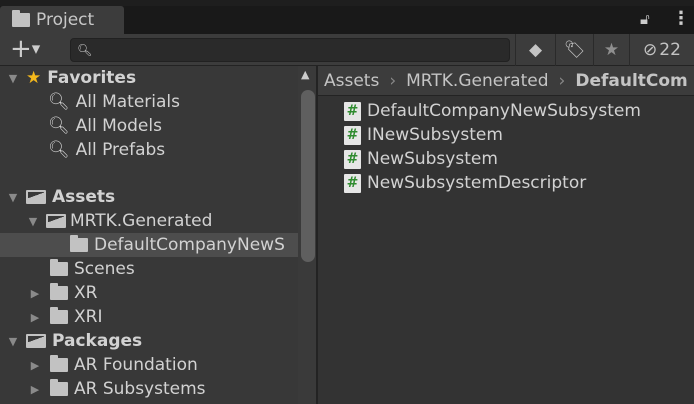 The height and width of the screenshot is (404, 694). I want to click on tree-item-selected: DefaultCompanyNewS, so click(149, 245).